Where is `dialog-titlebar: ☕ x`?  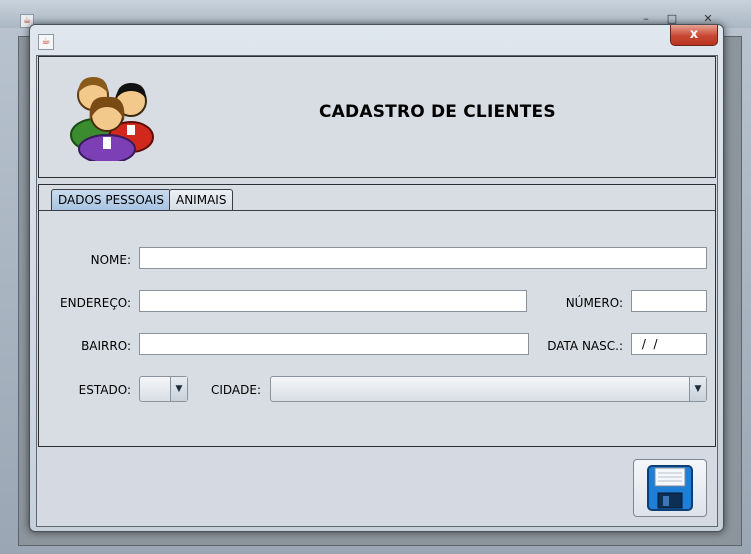 dialog-titlebar: ☕ x is located at coordinates (376, 38).